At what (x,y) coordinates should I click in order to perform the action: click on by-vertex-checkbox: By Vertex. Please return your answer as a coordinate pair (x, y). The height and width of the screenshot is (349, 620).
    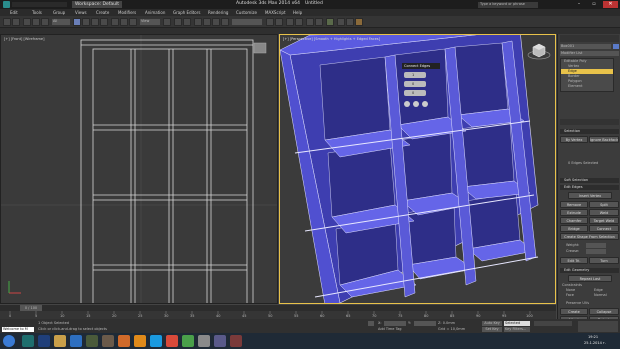
    Looking at the image, I should click on (574, 139).